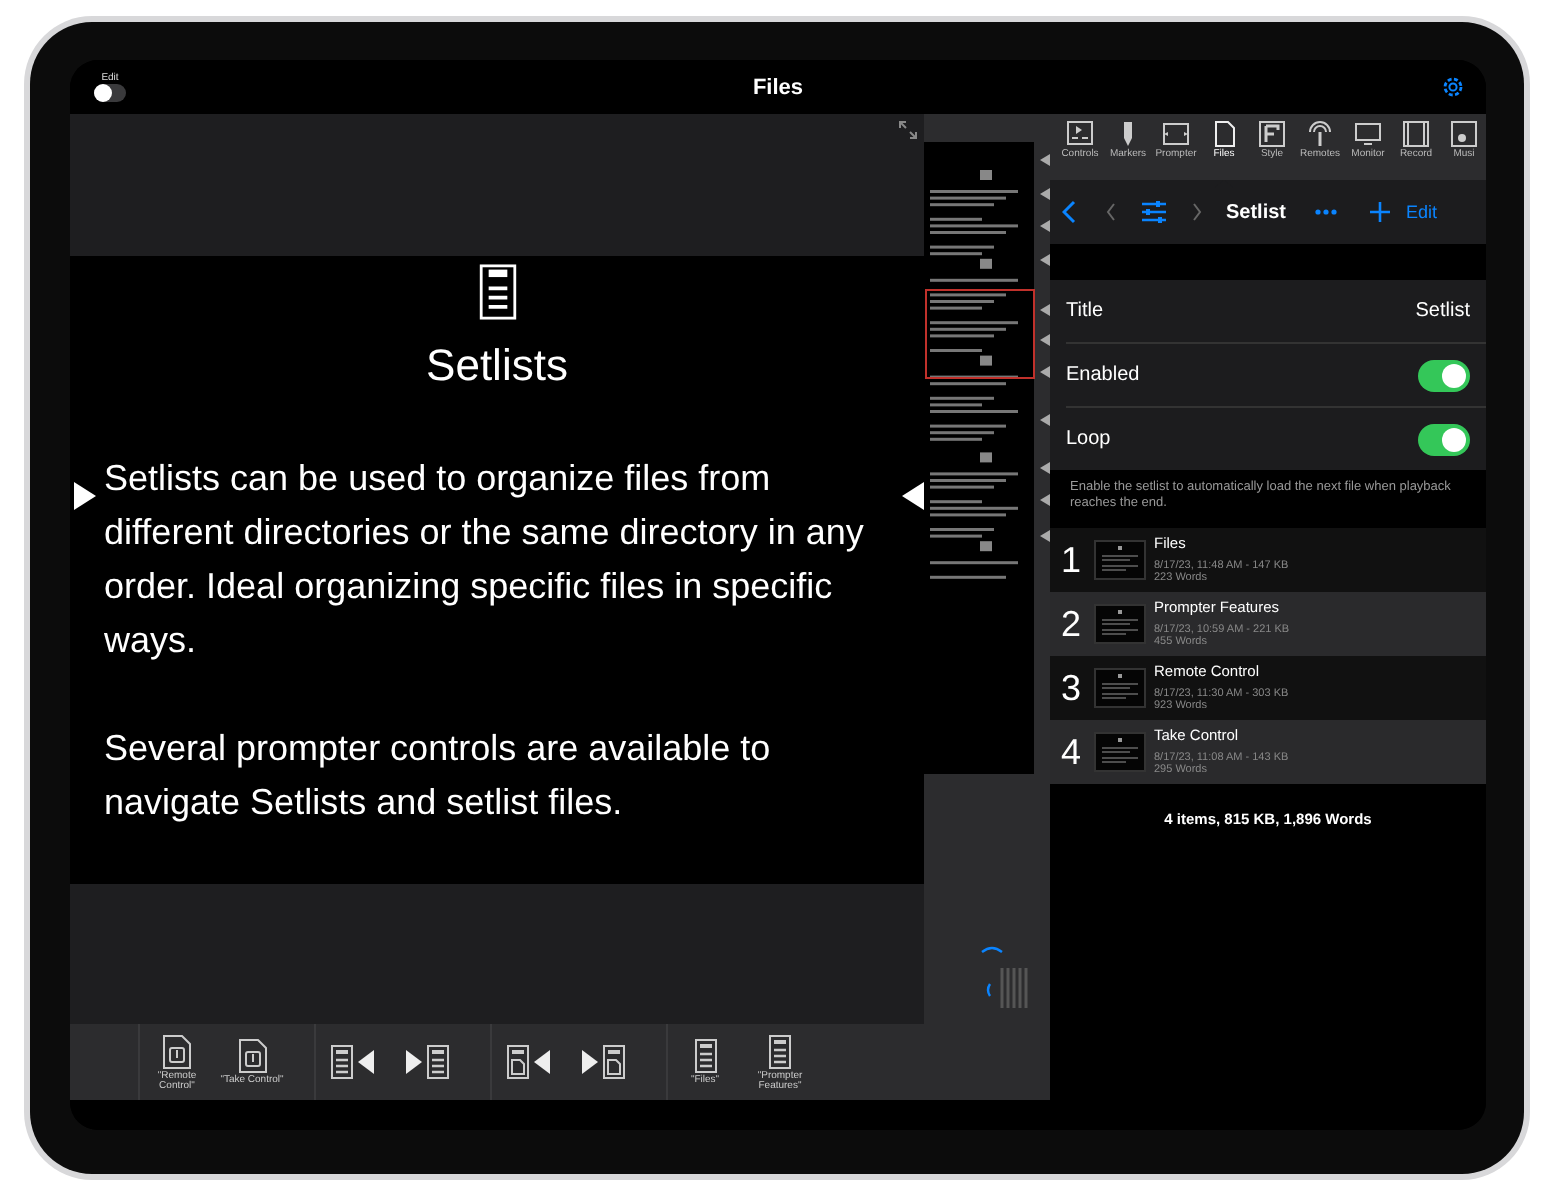  I want to click on setting-value: Setlist, so click(1442, 311).